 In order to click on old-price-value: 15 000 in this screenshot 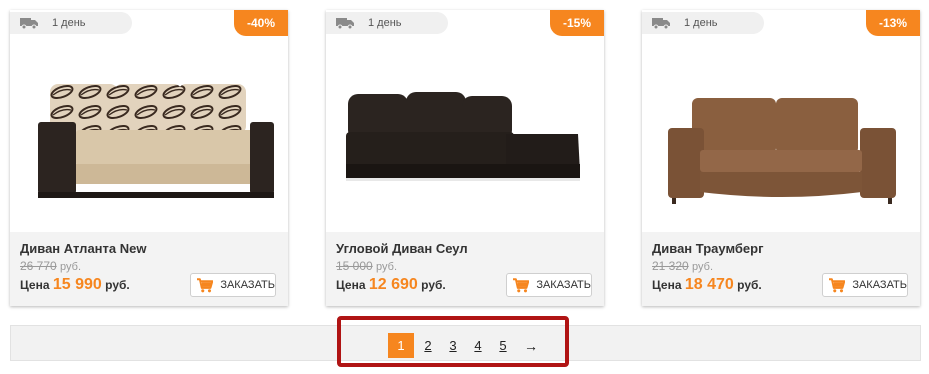, I will do `click(354, 266)`.